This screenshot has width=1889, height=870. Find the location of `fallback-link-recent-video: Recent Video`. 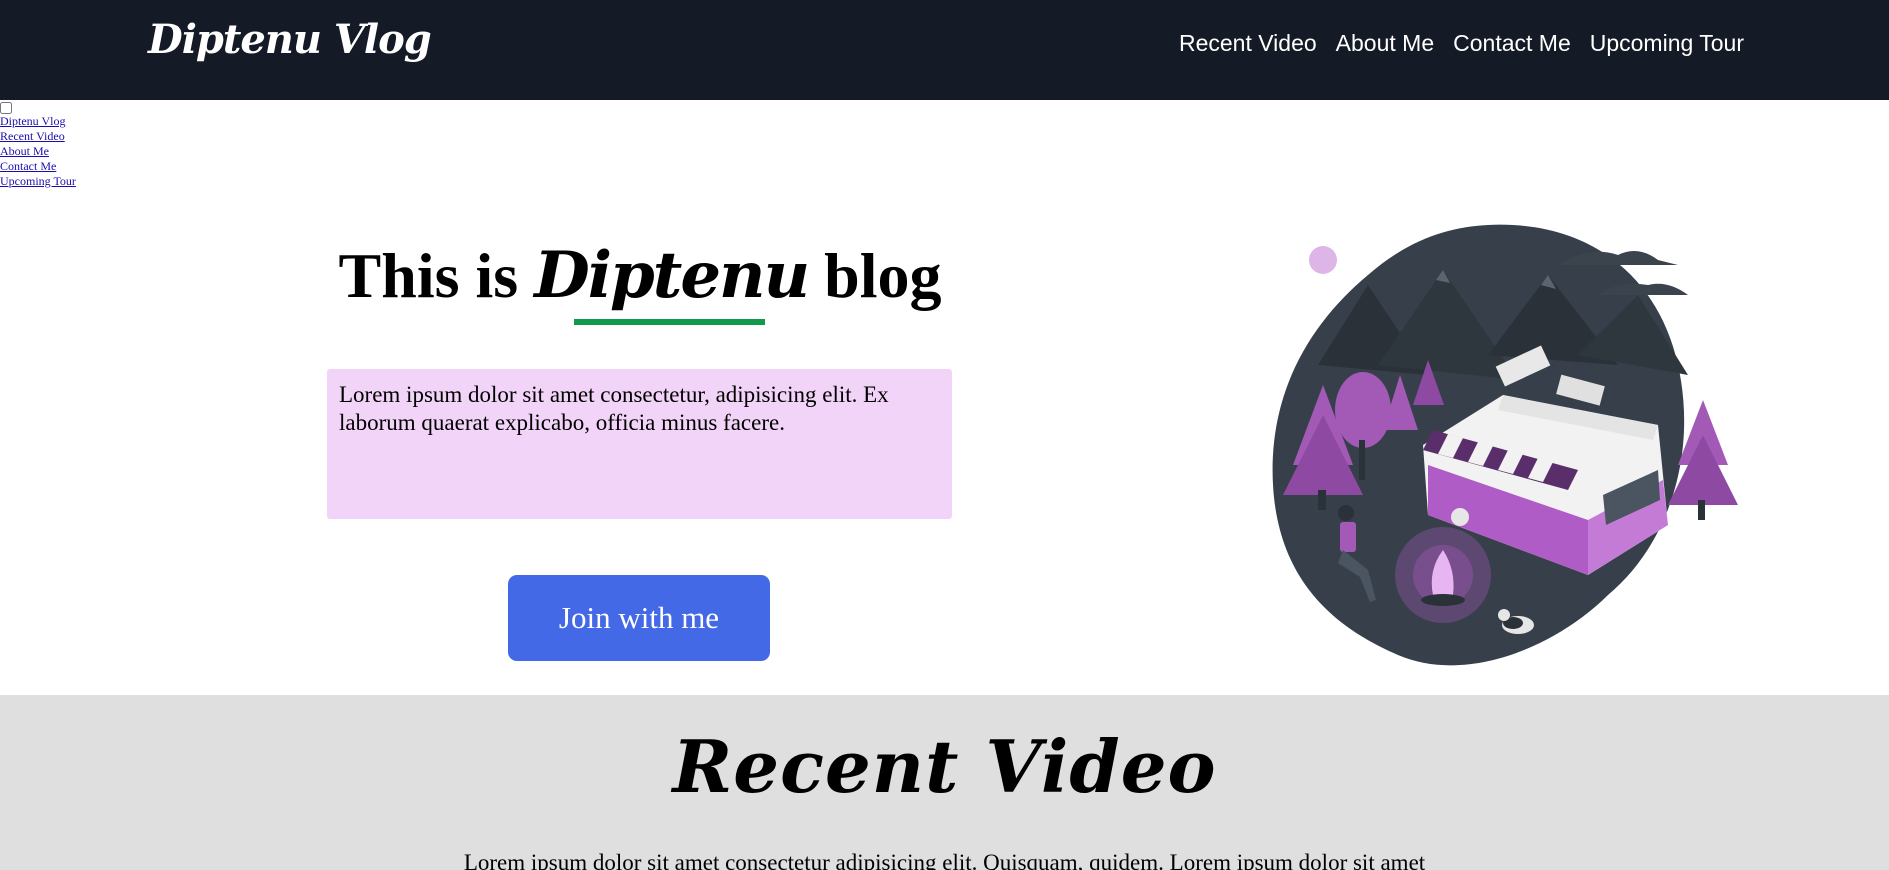

fallback-link-recent-video: Recent Video is located at coordinates (38, 136).